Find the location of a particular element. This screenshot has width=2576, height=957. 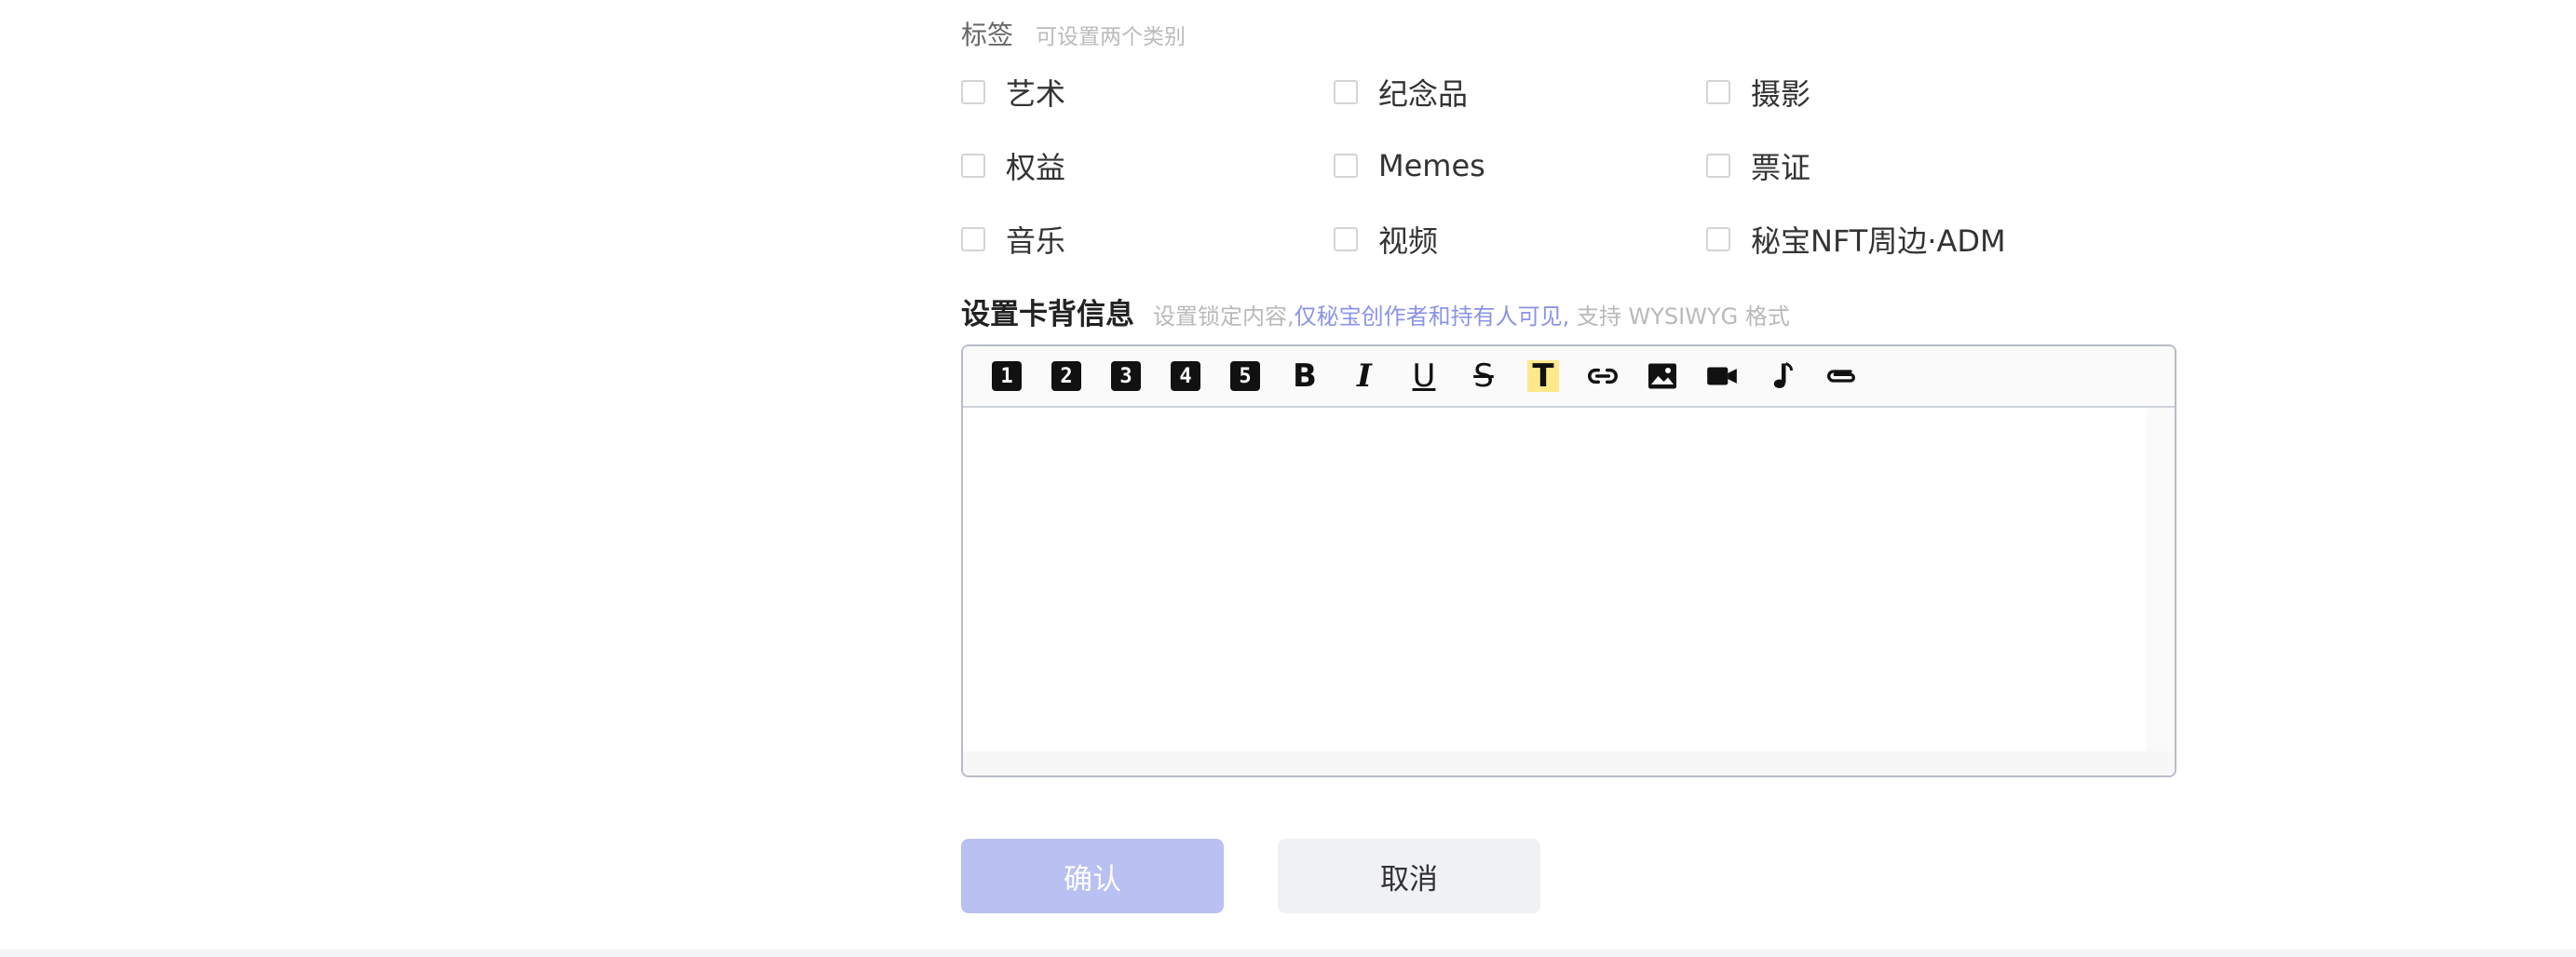

attachment-button is located at coordinates (1841, 376).